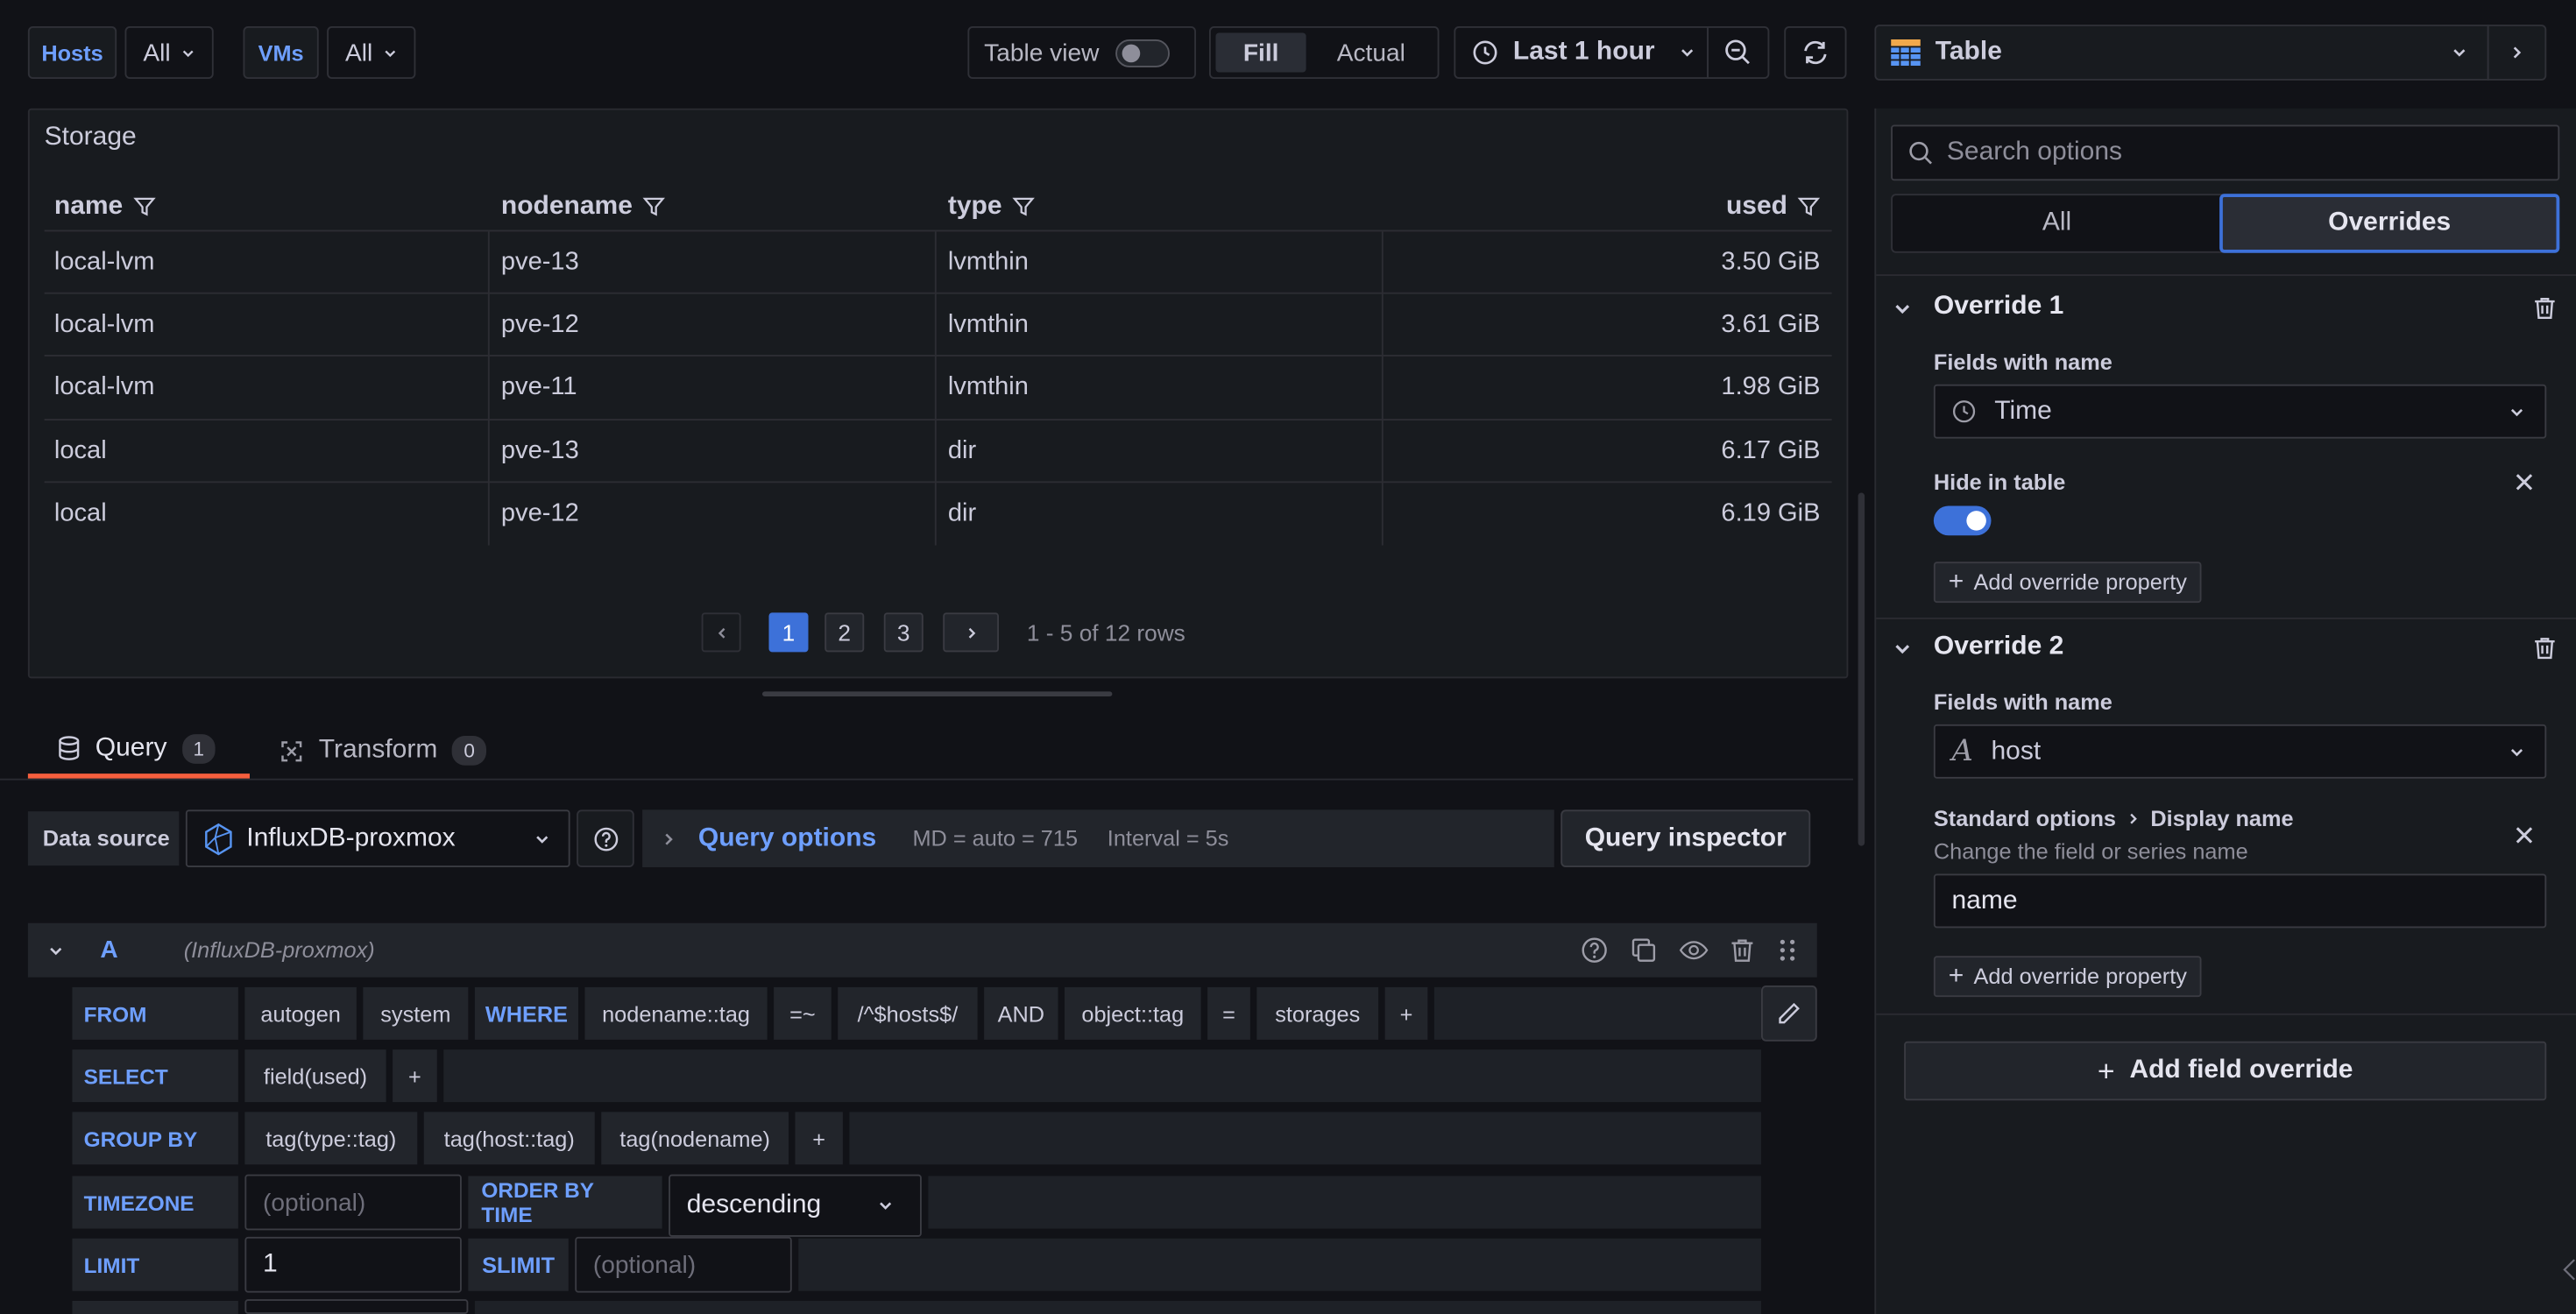 This screenshot has width=2576, height=1314. What do you see at coordinates (1228, 1013) in the screenshot?
I see `where-operator-chip: =` at bounding box center [1228, 1013].